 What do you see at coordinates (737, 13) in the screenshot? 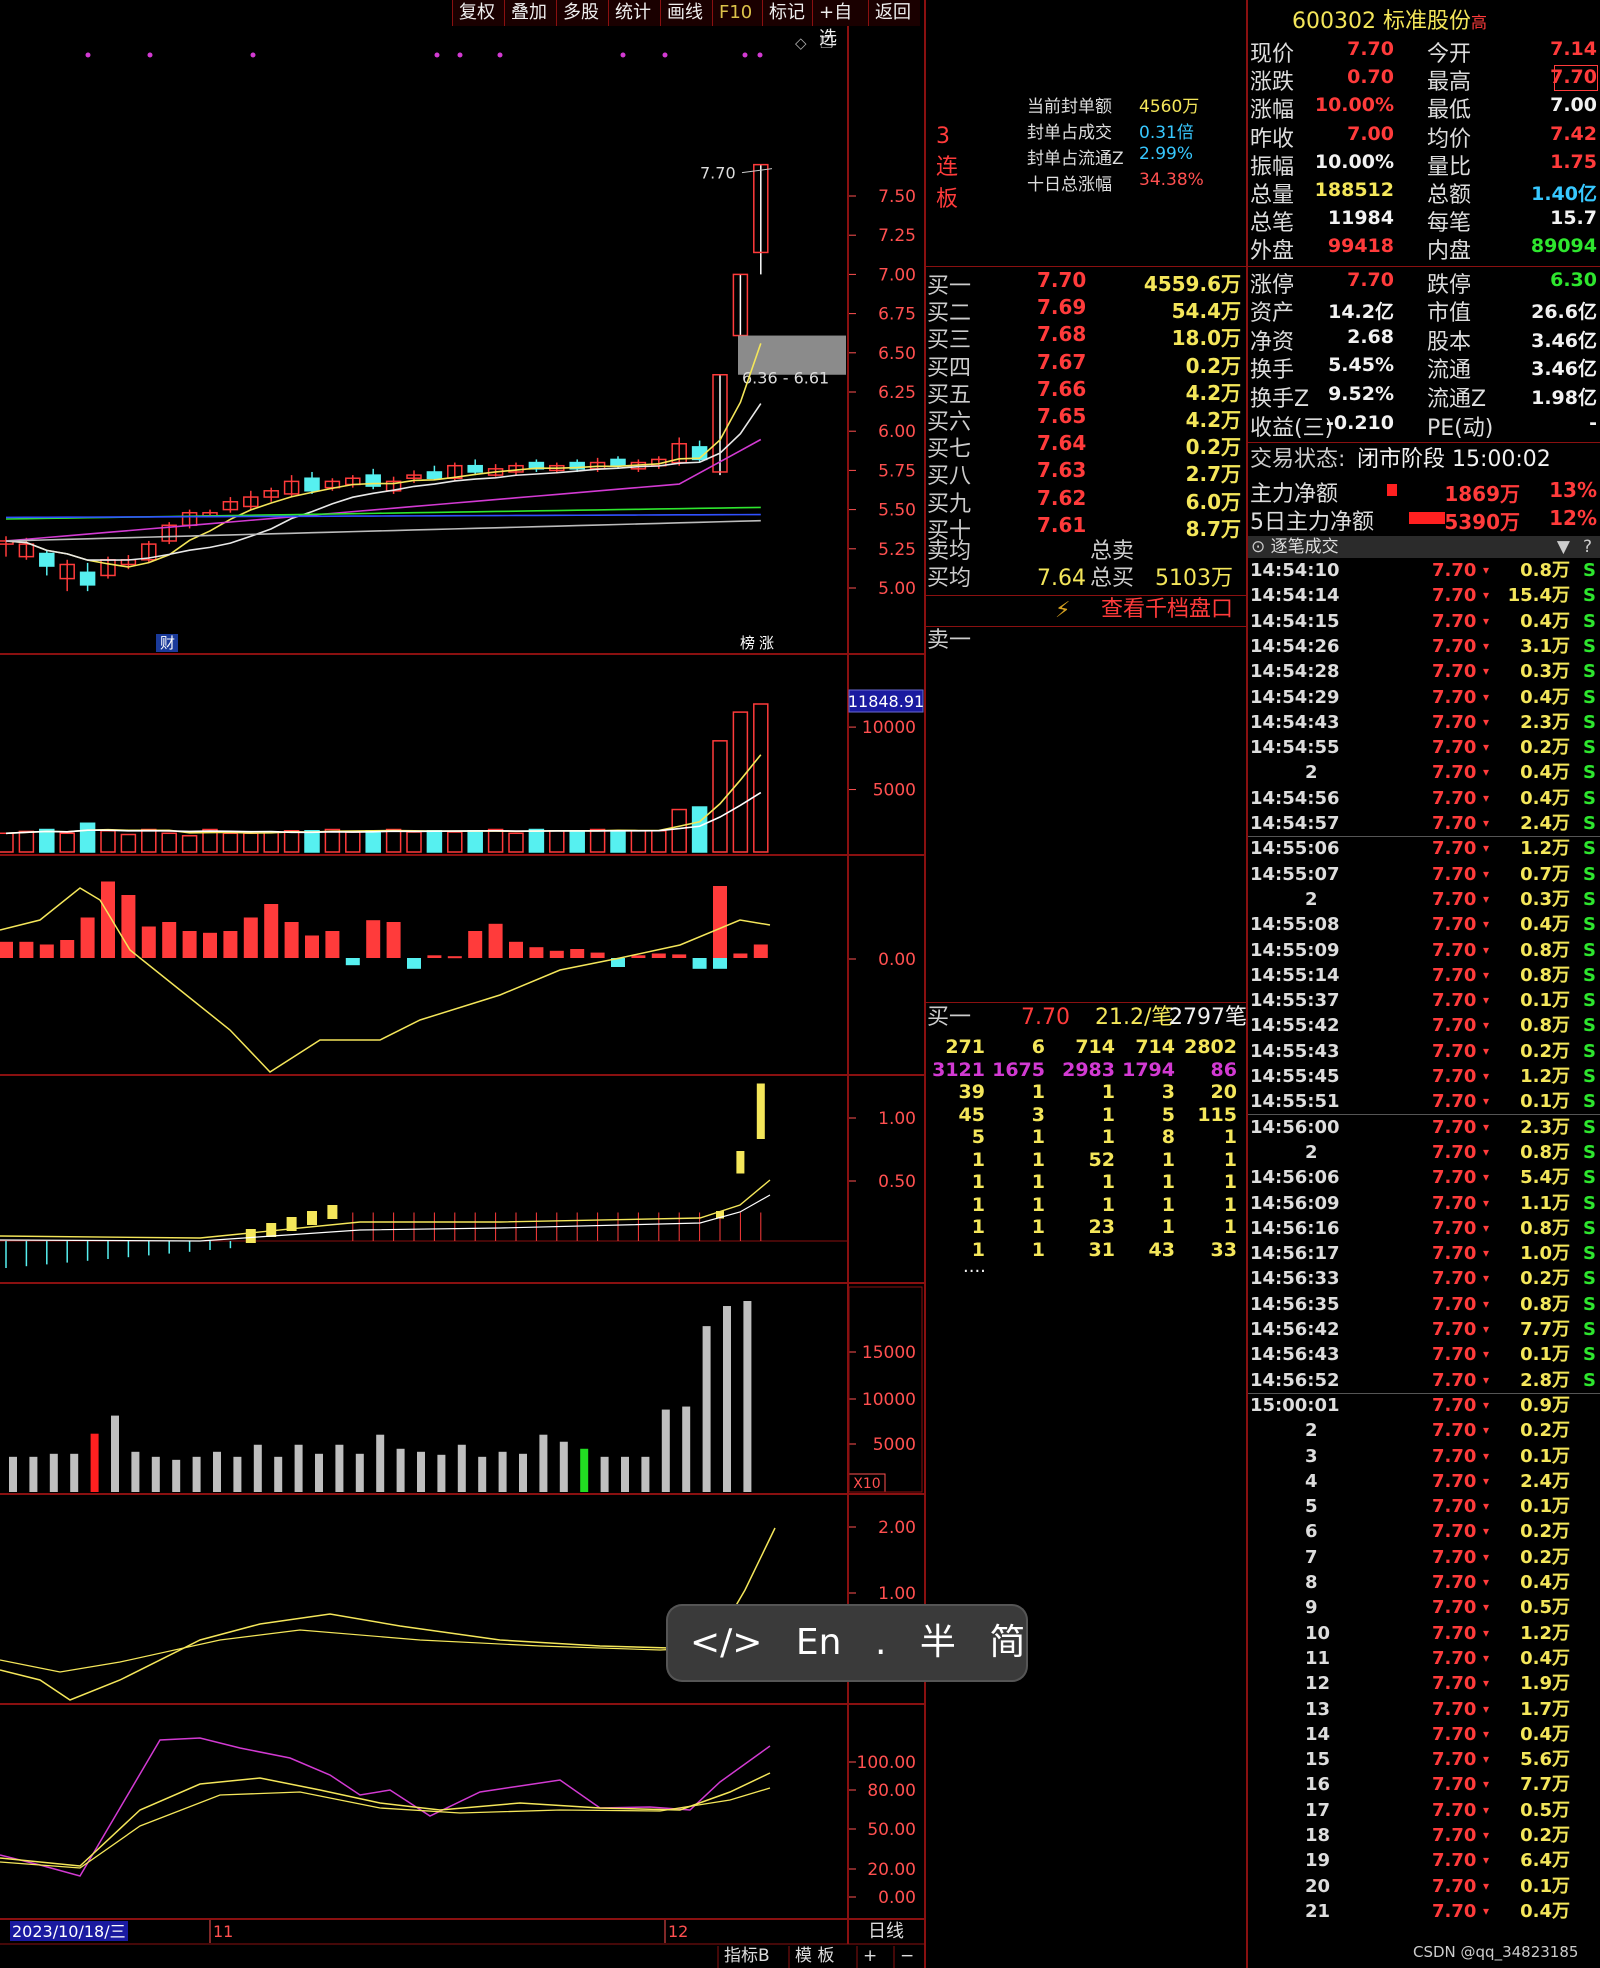
I see `toolbar-button-5: F10` at bounding box center [737, 13].